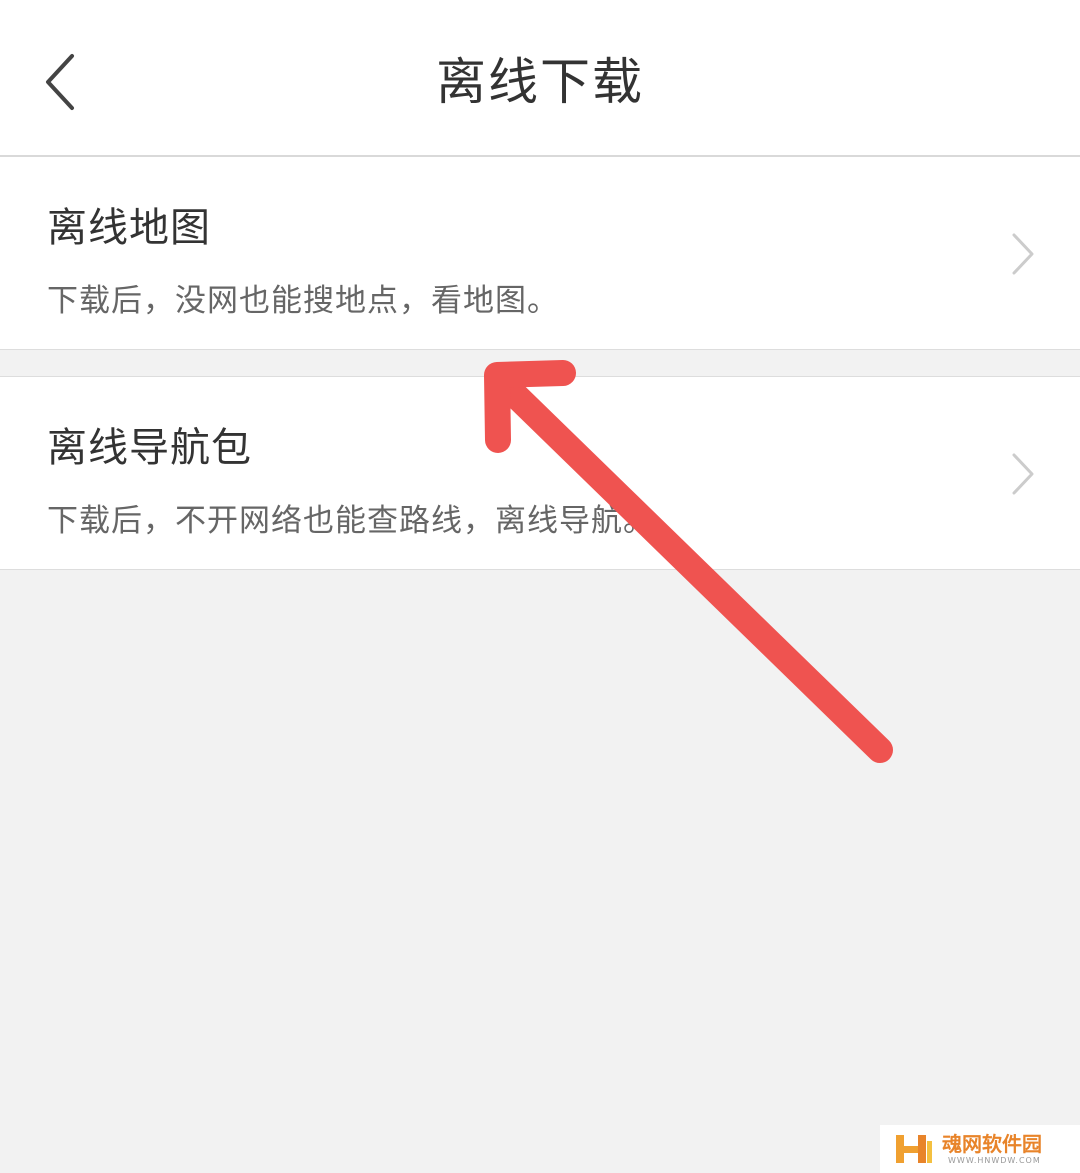  Describe the element at coordinates (129, 228) in the screenshot. I see `item-title: 离线地图` at that location.